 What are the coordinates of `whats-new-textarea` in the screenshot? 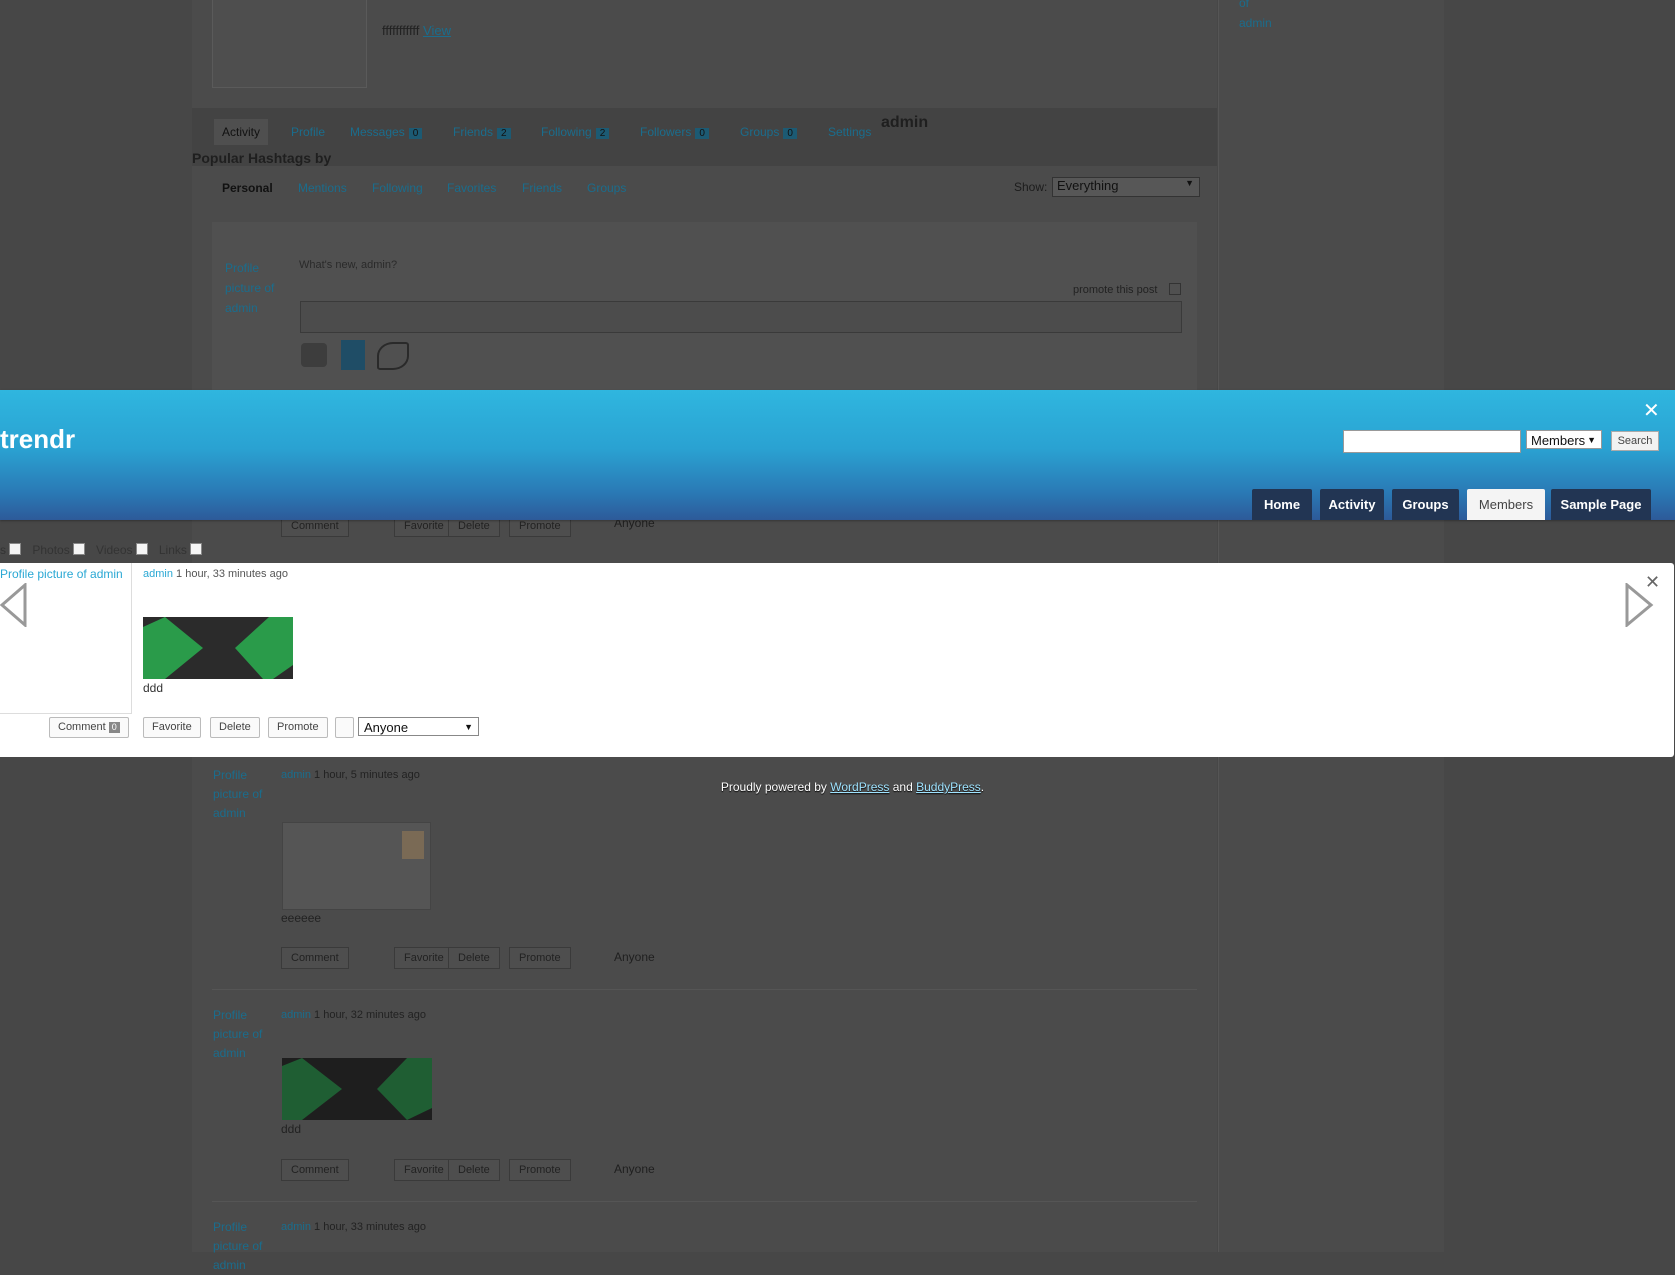 It's located at (741, 317).